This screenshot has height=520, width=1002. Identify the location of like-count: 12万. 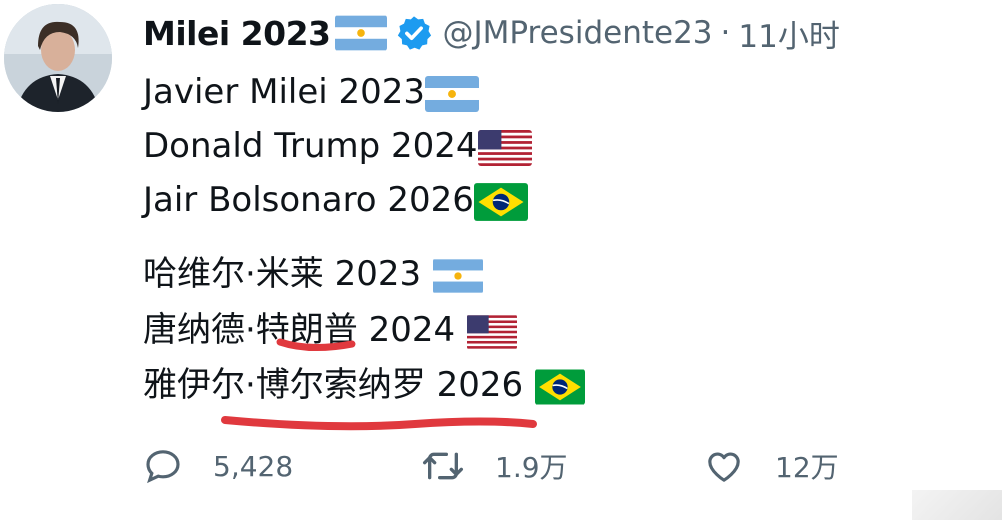
(807, 467).